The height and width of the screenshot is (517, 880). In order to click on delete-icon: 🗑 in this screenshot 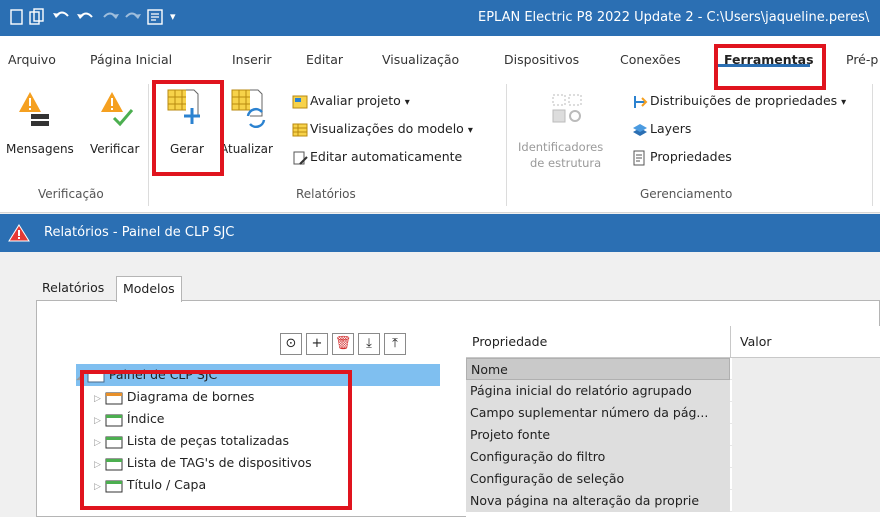, I will do `click(343, 344)`.